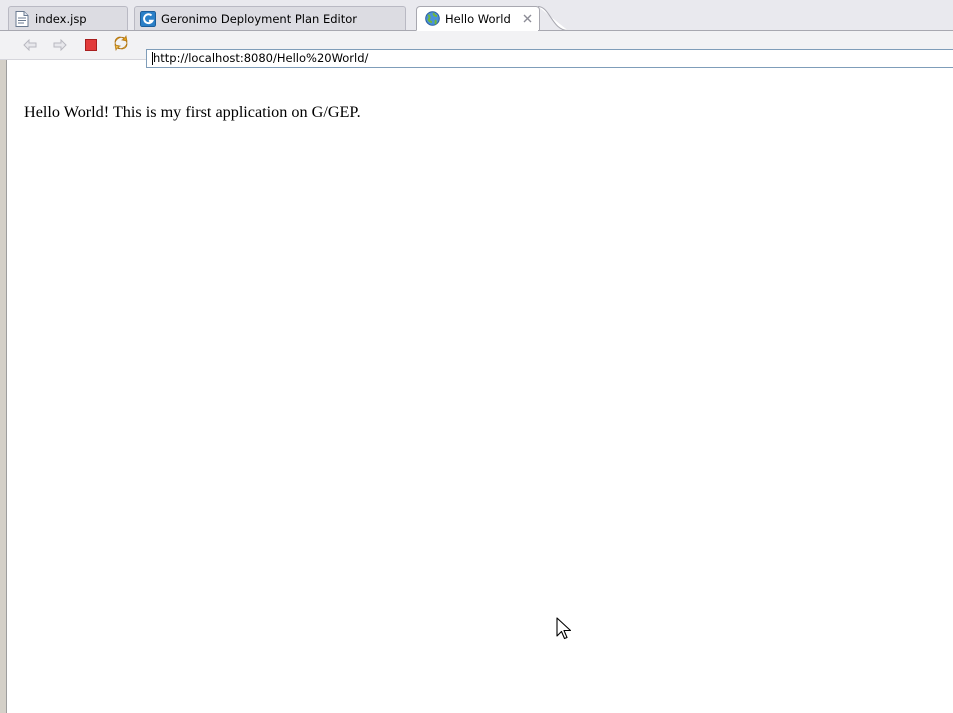 The image size is (953, 713). I want to click on mouse-cursor-icon, so click(564, 631).